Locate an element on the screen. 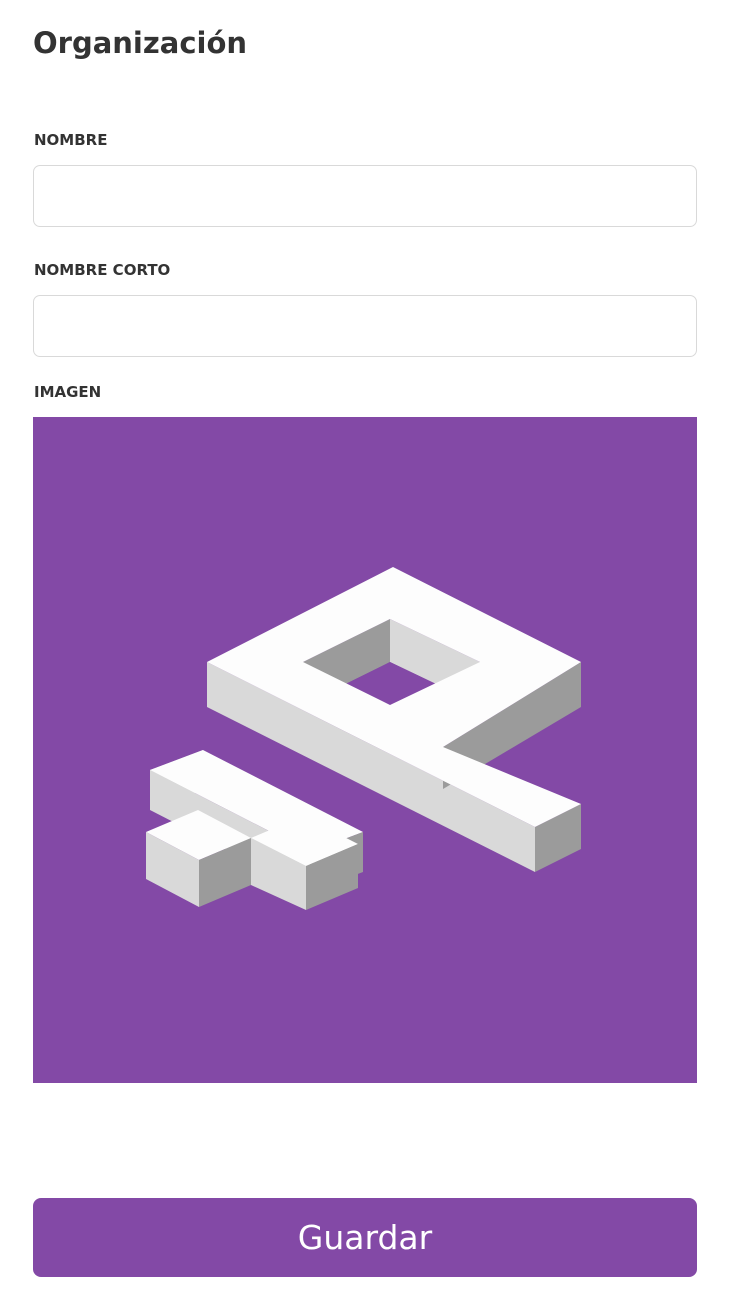  image-label: IMAGEN is located at coordinates (68, 392).